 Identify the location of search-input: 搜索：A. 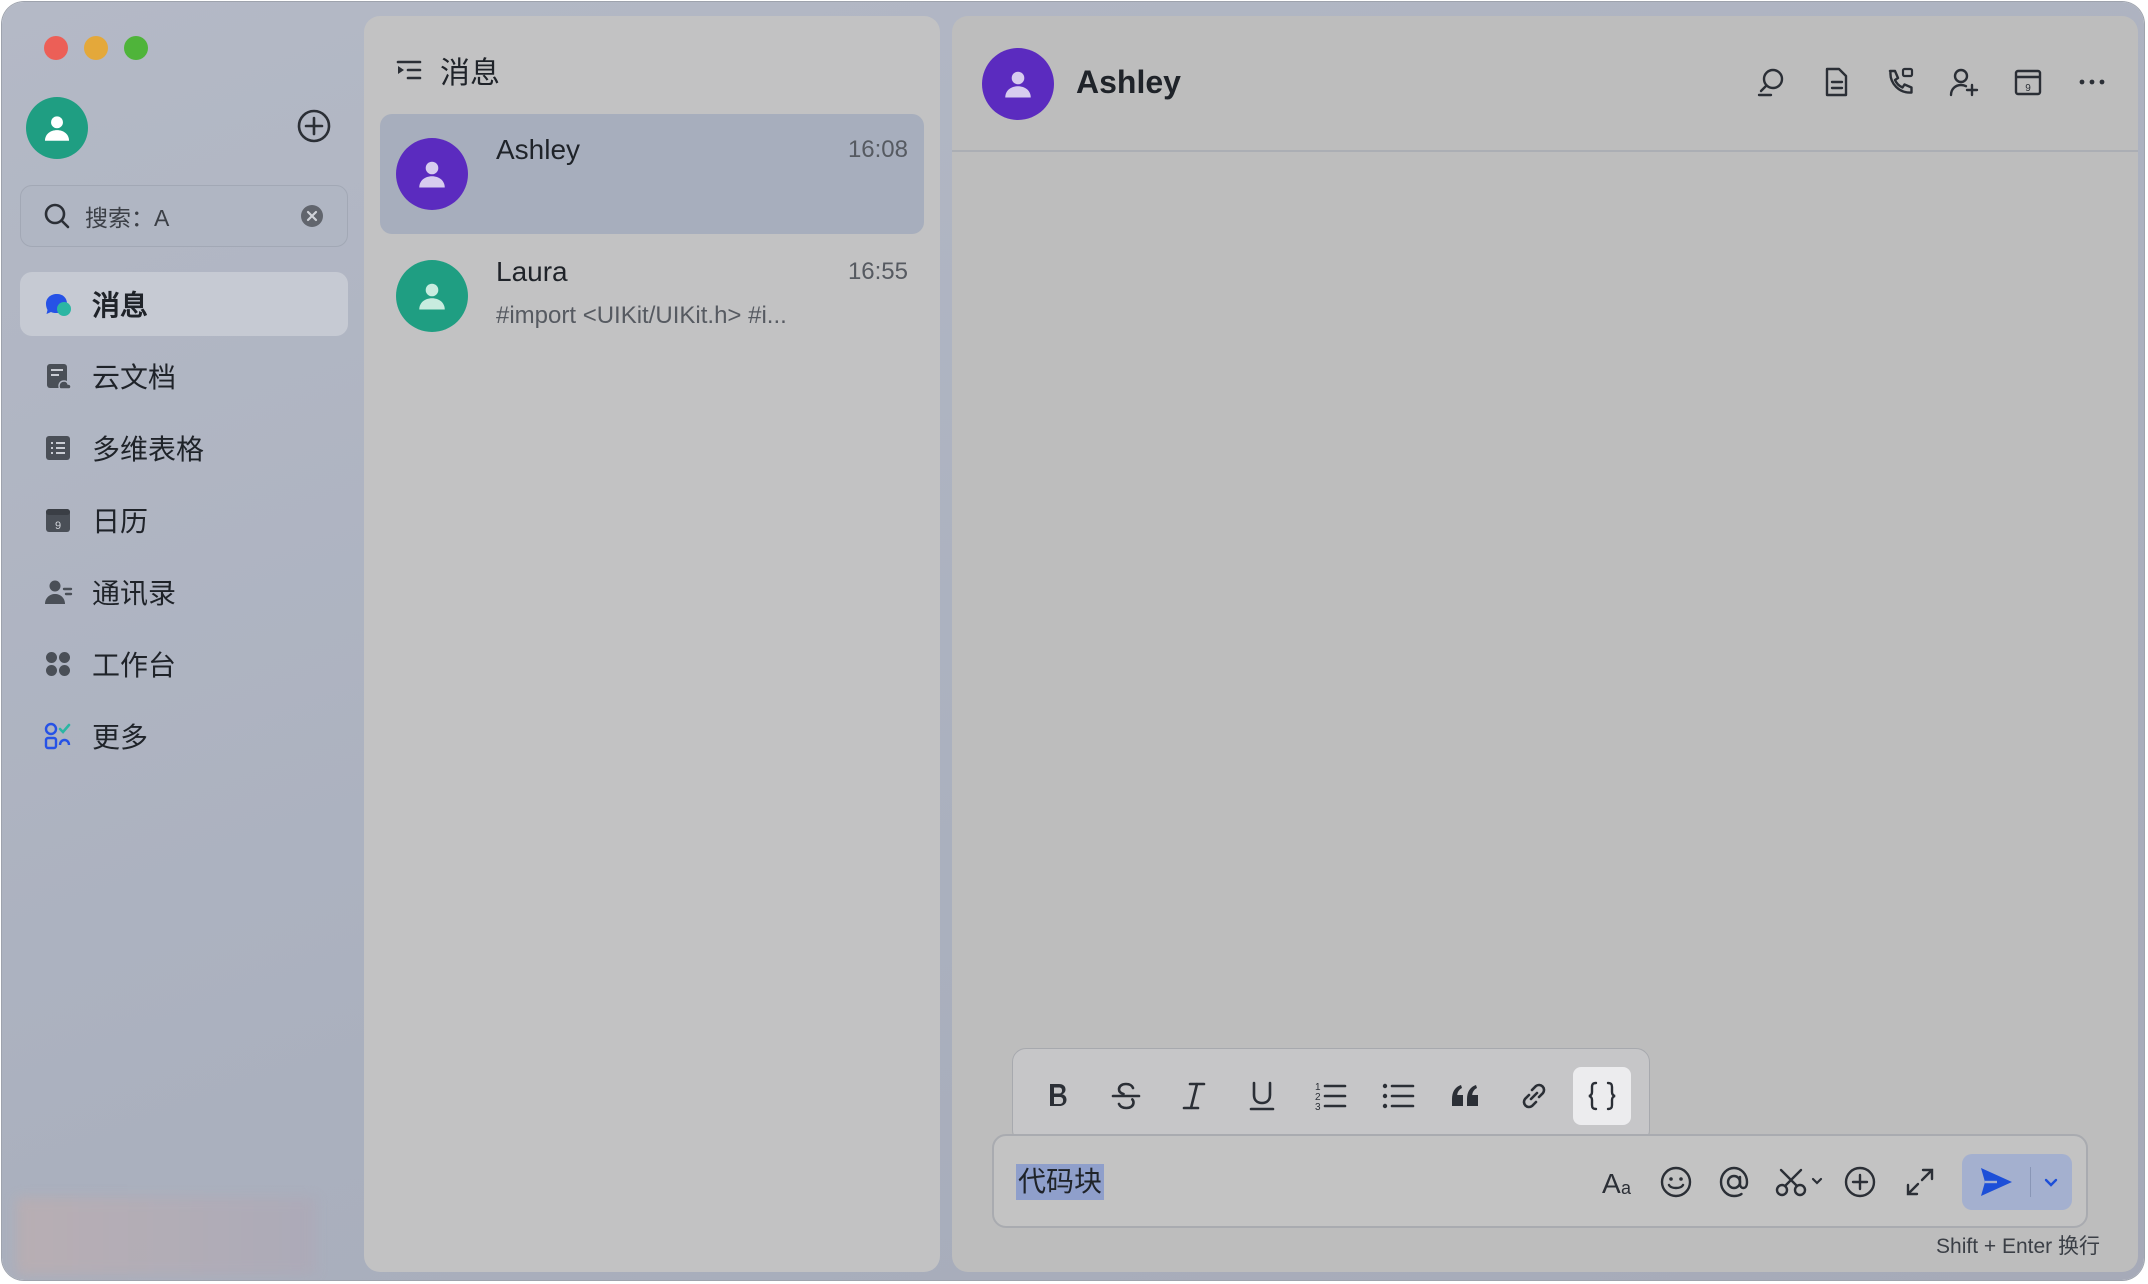
(192, 216).